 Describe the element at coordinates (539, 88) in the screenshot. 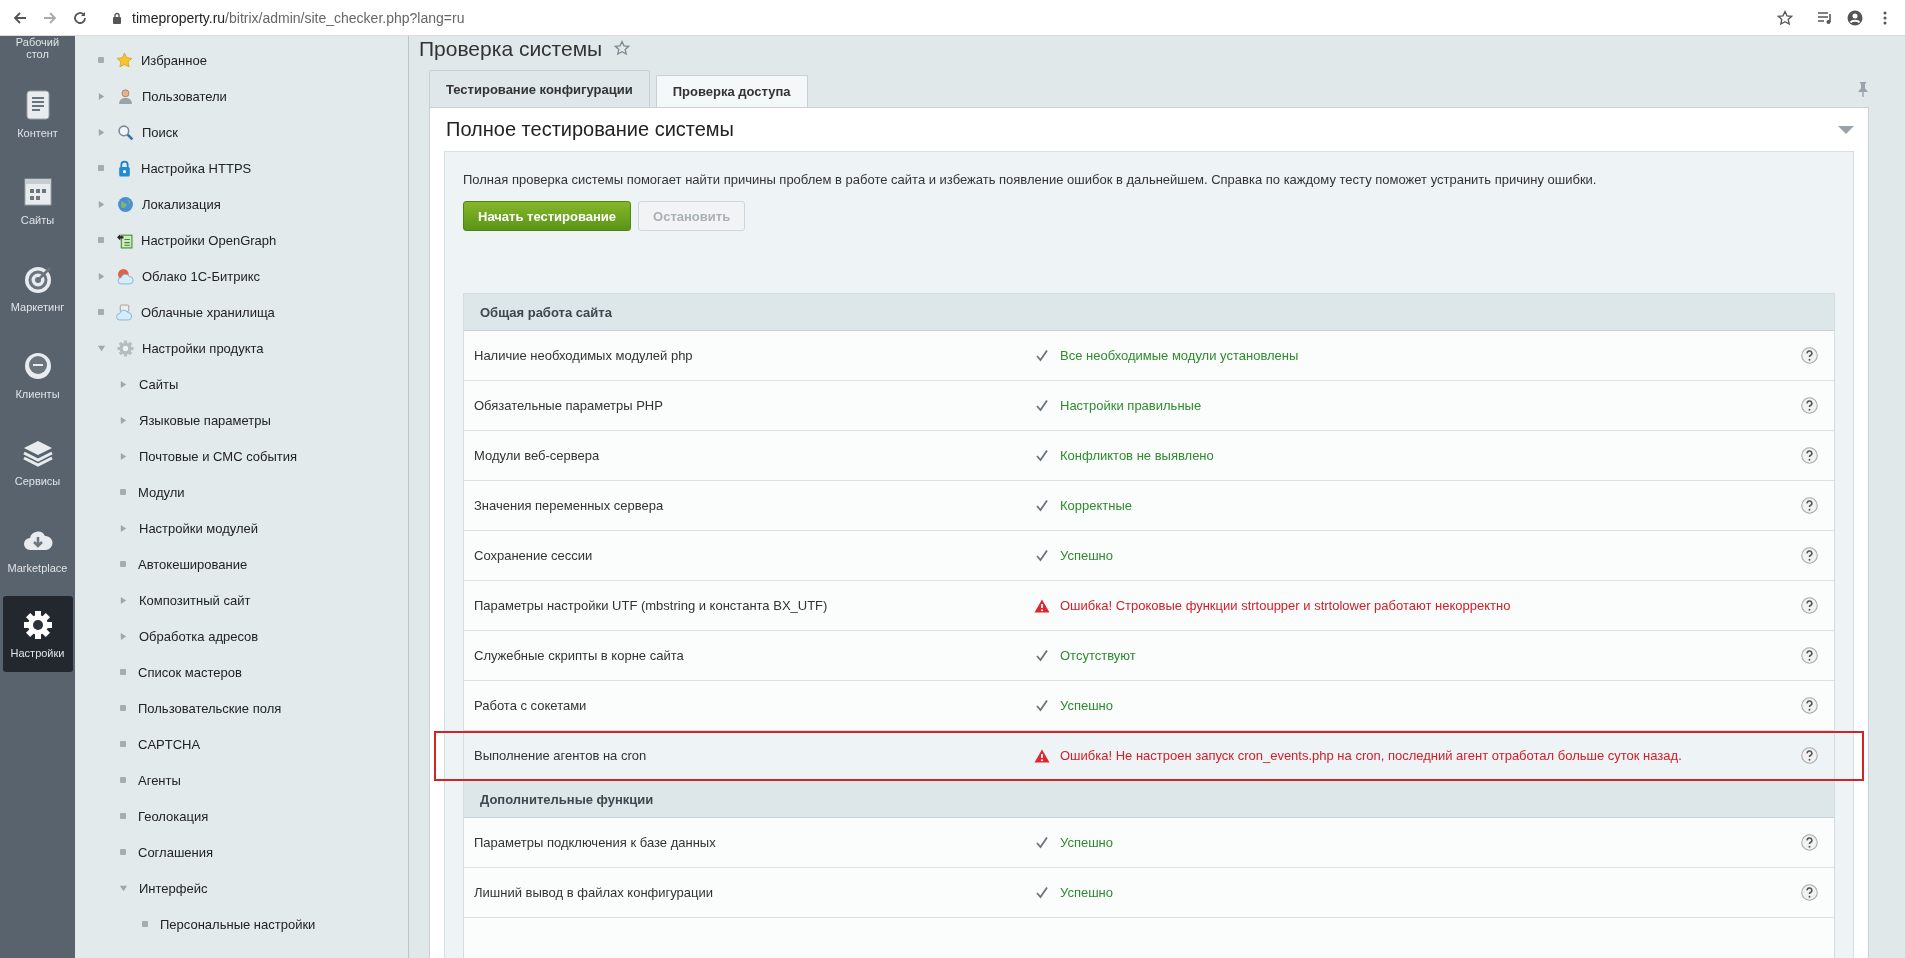

I see `tab: Тестирование конфигурации` at that location.